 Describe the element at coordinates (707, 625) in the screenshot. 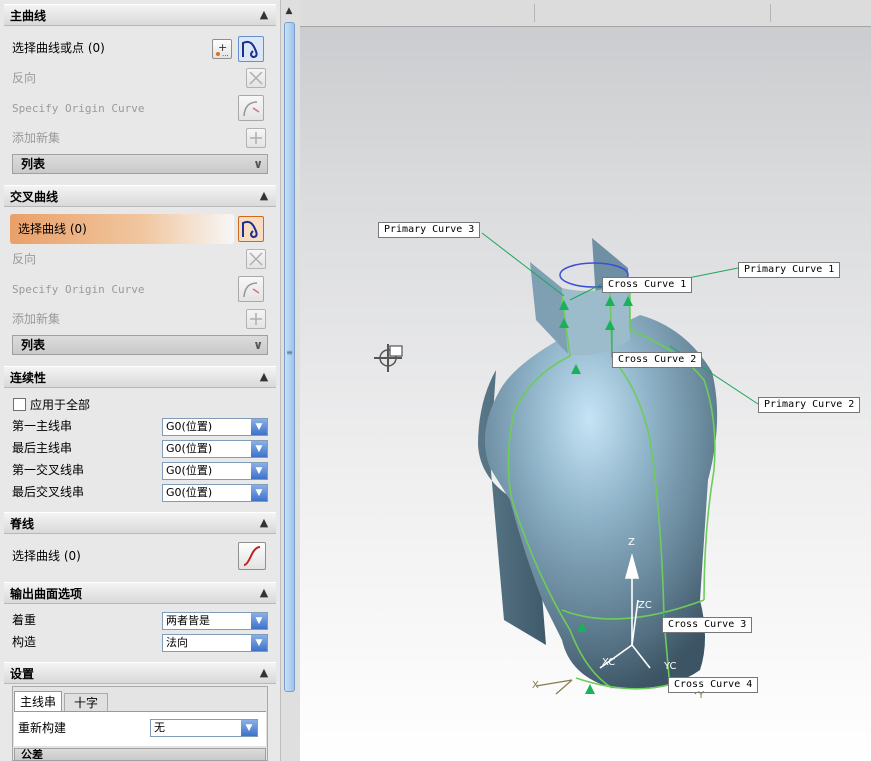

I see `label-cross-curve-3: Cross Curve 3` at that location.